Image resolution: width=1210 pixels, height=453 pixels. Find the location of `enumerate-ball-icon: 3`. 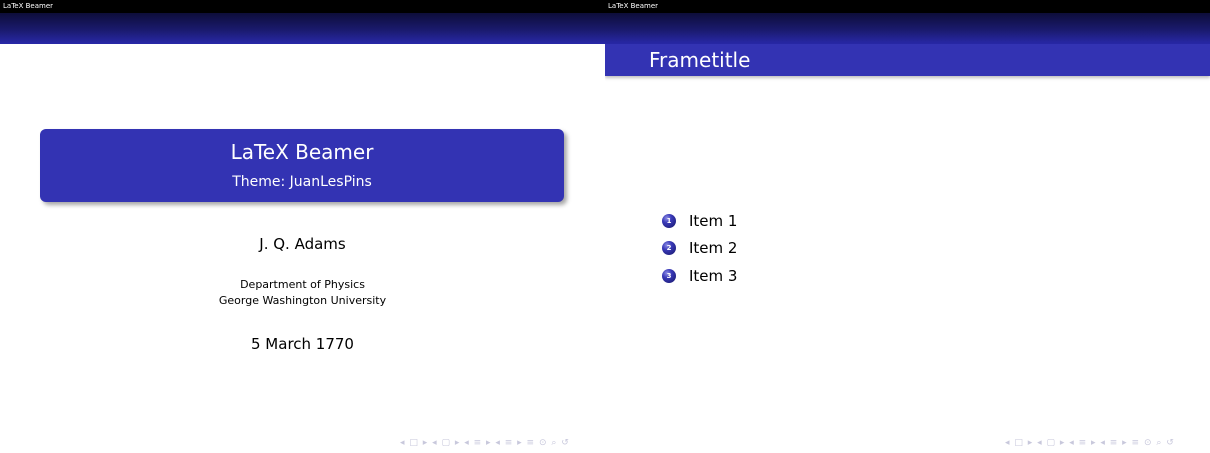

enumerate-ball-icon: 3 is located at coordinates (669, 275).